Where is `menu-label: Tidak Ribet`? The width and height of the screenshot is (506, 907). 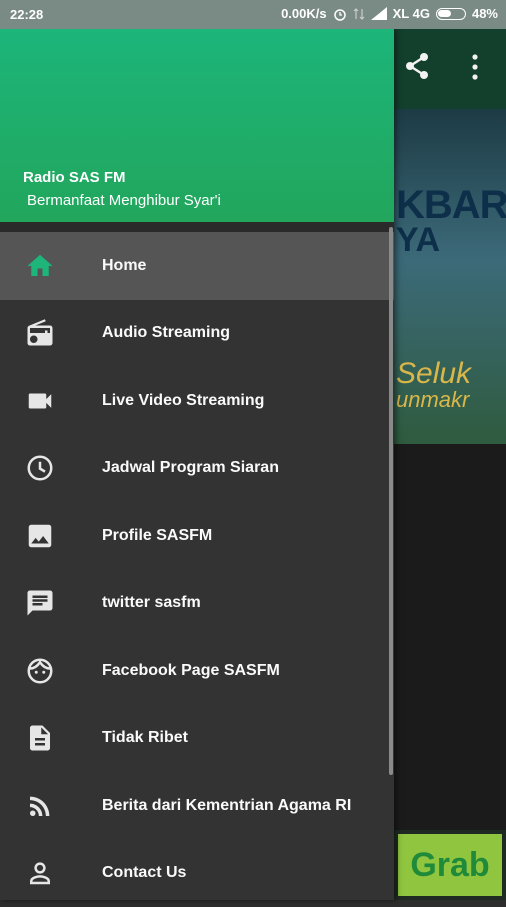 menu-label: Tidak Ribet is located at coordinates (145, 738).